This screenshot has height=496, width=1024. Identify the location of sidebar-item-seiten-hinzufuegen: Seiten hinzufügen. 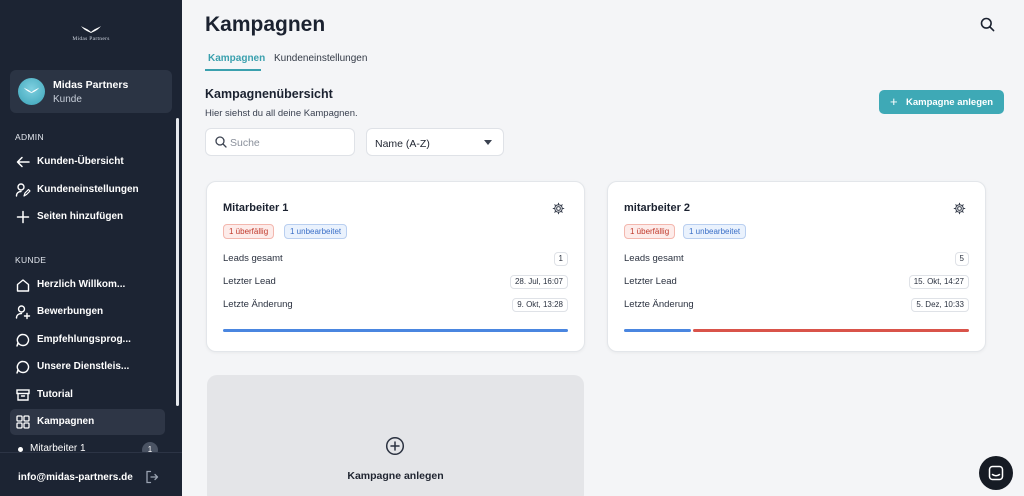
(87, 217).